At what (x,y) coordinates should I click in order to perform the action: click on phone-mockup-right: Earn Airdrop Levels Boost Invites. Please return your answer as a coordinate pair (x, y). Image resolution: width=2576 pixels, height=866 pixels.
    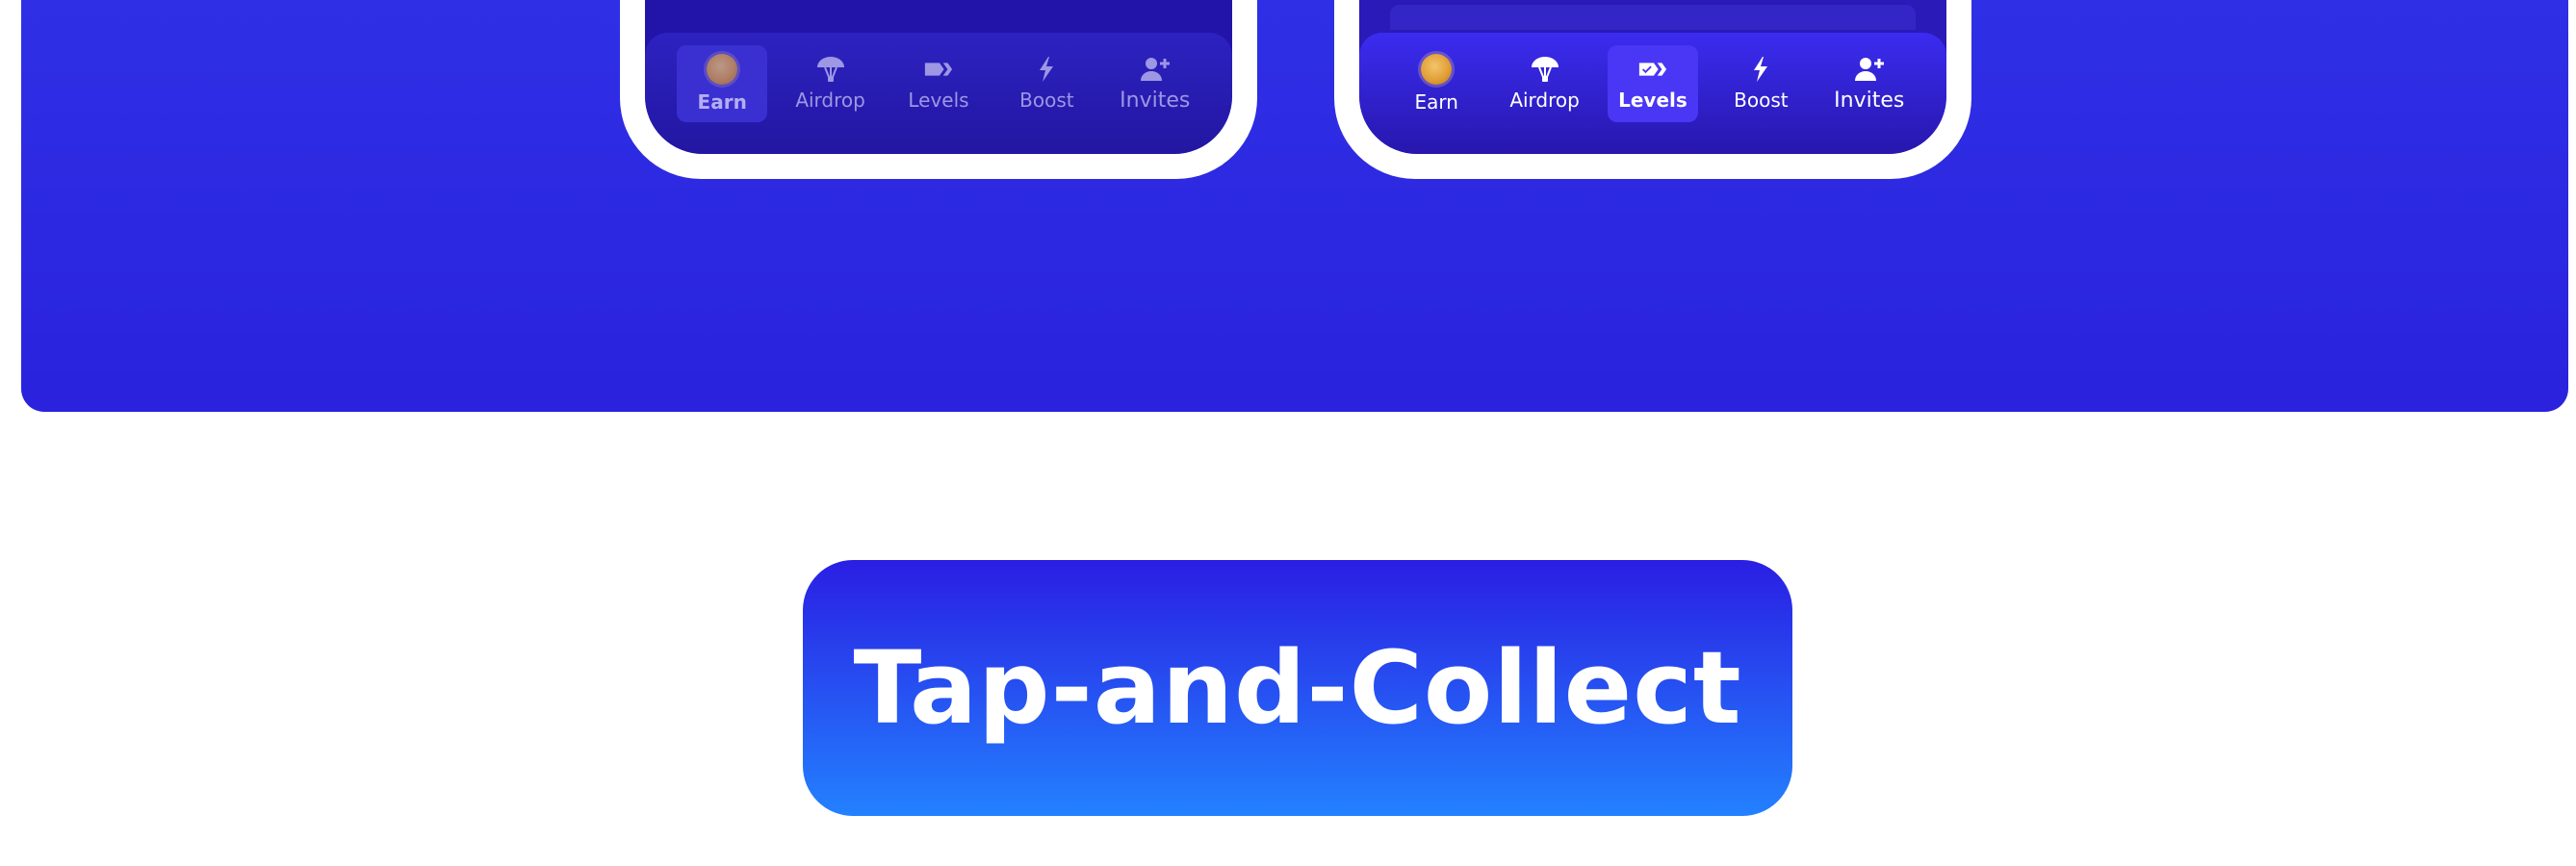
    Looking at the image, I should click on (1653, 89).